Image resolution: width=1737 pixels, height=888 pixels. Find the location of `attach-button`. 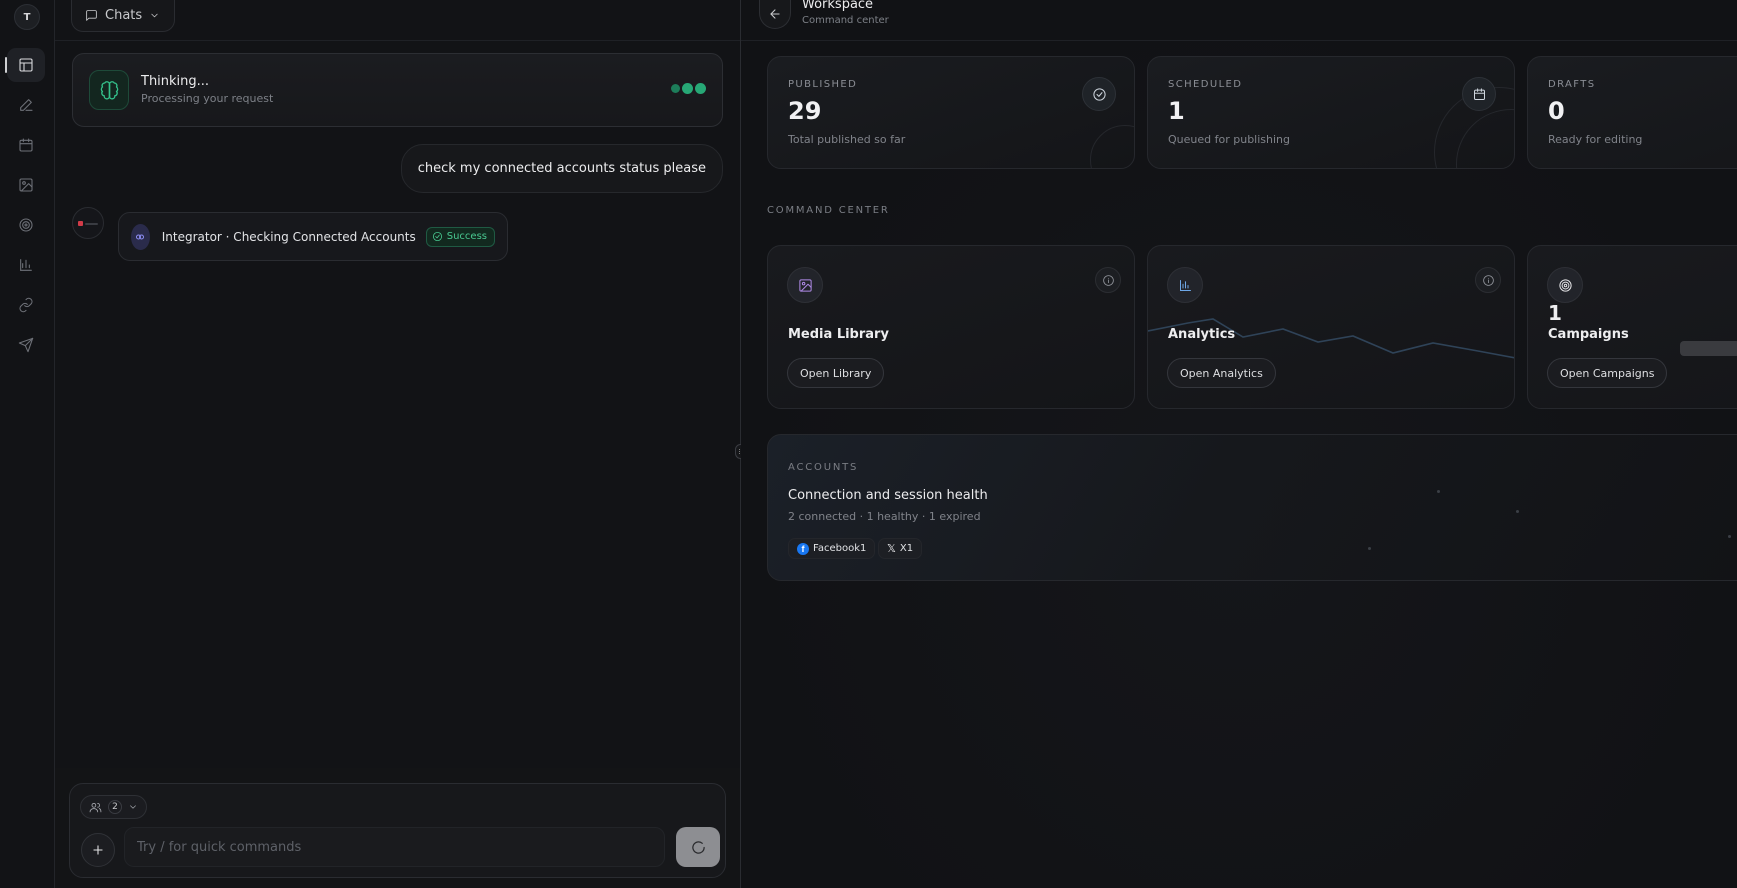

attach-button is located at coordinates (98, 850).